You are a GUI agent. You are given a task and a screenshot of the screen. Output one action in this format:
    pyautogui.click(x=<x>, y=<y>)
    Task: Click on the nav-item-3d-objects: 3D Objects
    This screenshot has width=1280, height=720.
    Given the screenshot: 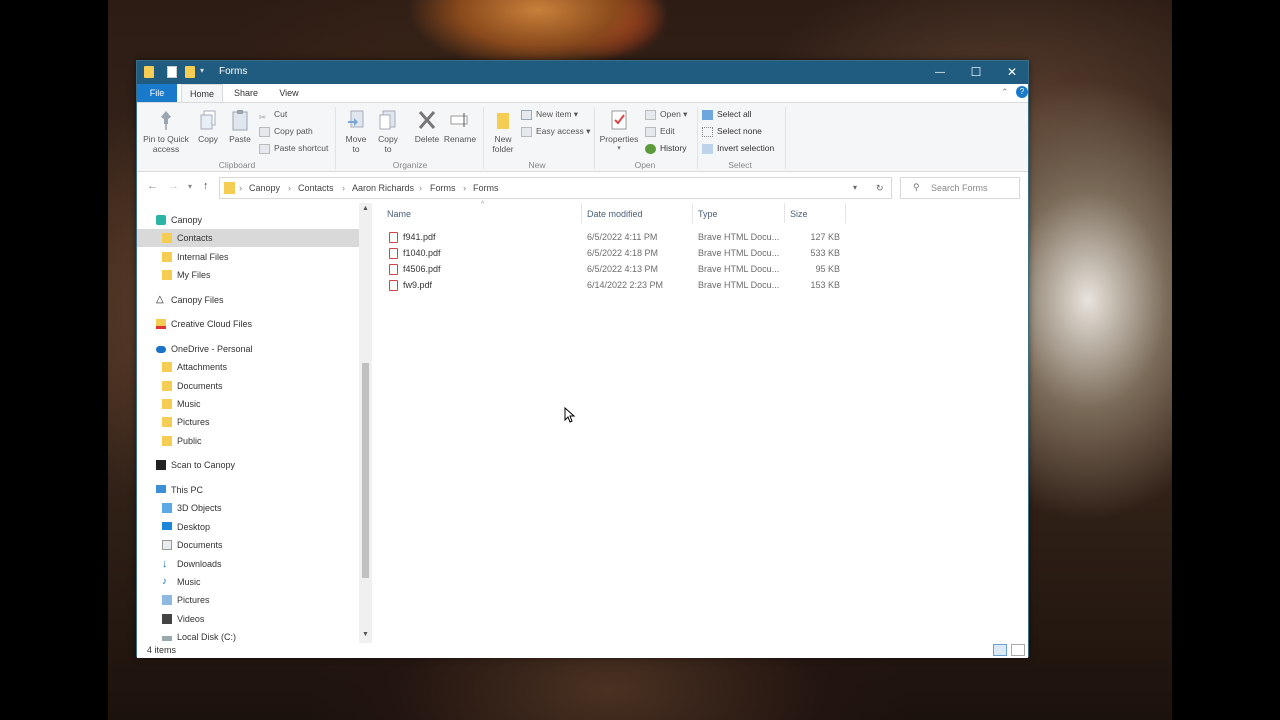 What is the action you would take?
    pyautogui.click(x=248, y=508)
    